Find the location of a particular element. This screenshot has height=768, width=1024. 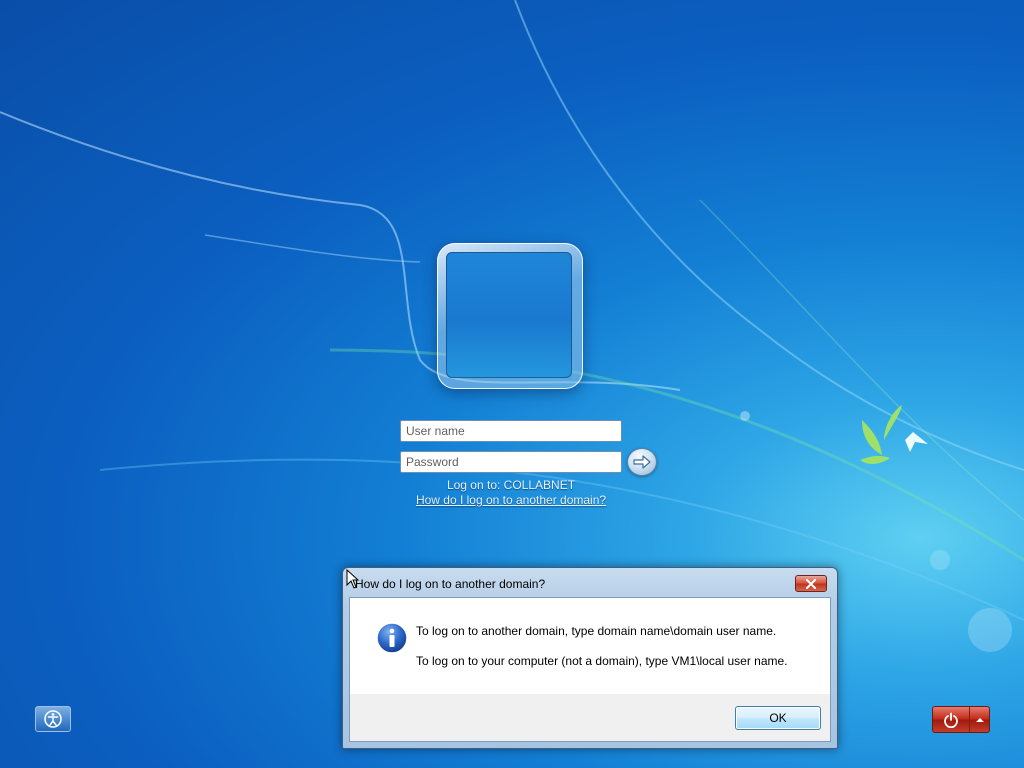

password-input is located at coordinates (511, 462).